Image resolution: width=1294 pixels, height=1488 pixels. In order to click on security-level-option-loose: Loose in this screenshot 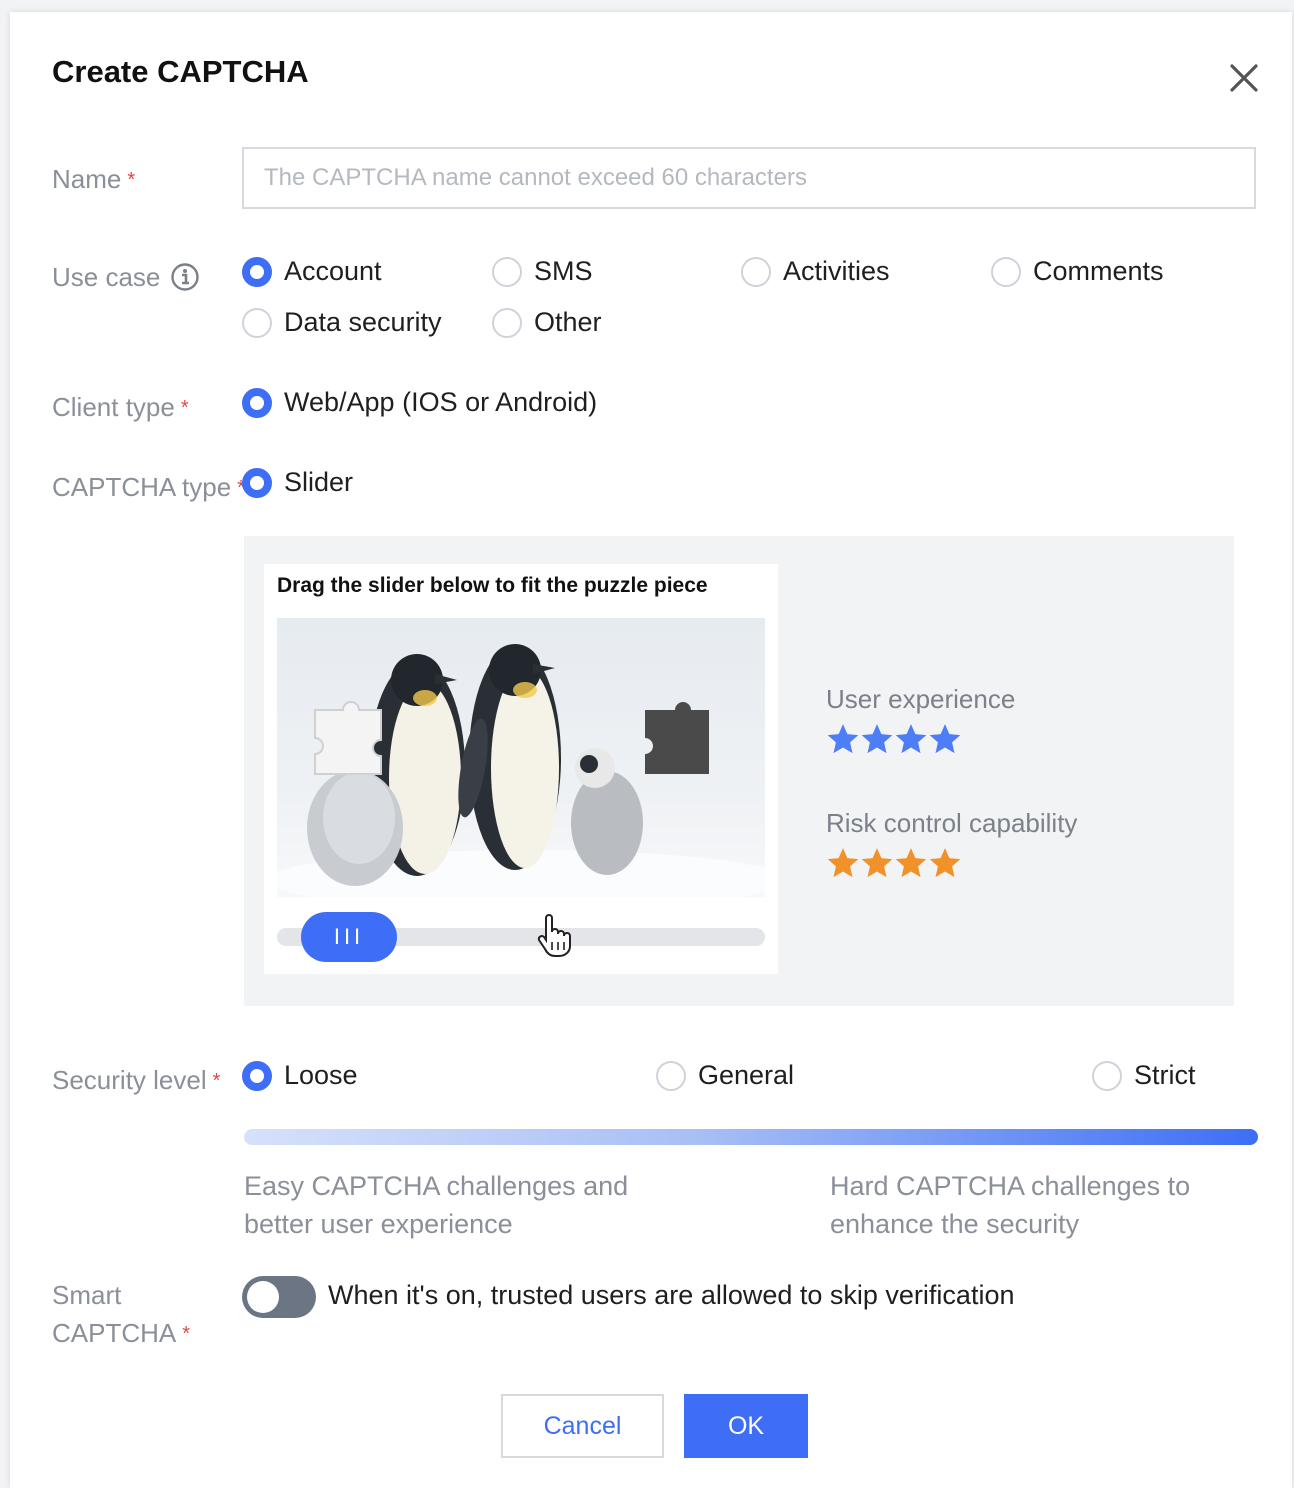, I will do `click(300, 1075)`.